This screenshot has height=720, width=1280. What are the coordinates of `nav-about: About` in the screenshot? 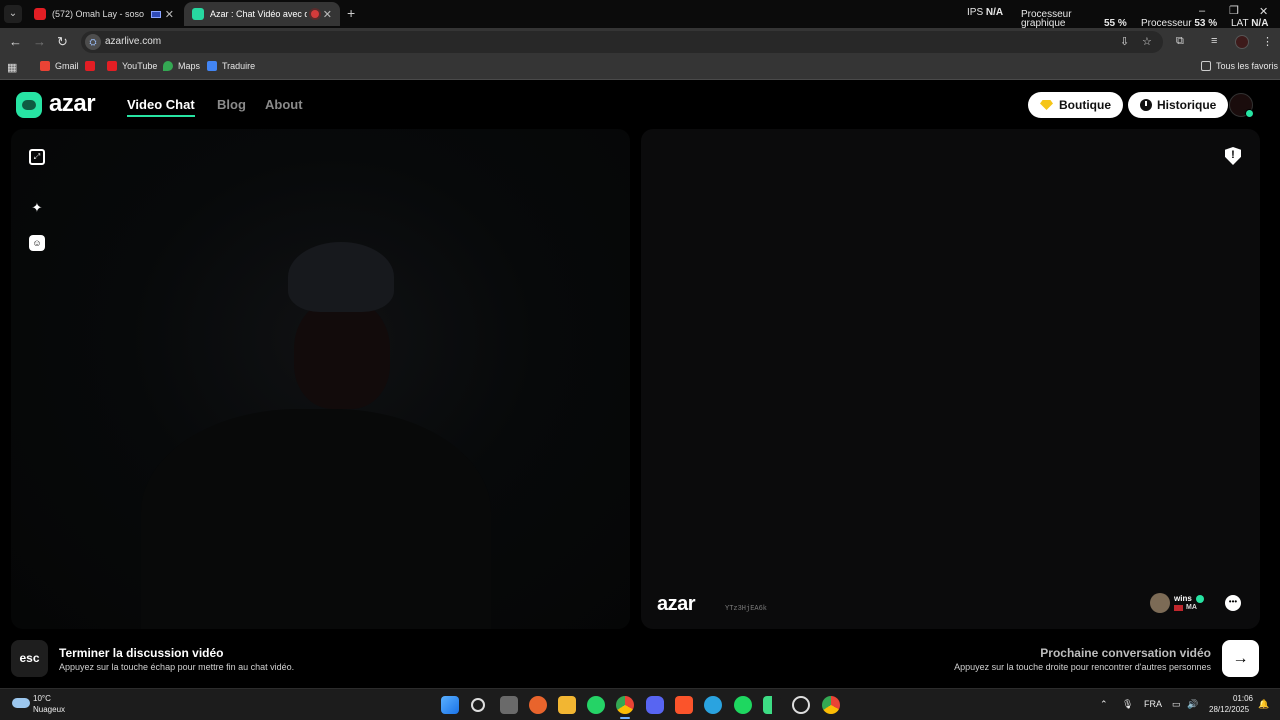 It's located at (284, 104).